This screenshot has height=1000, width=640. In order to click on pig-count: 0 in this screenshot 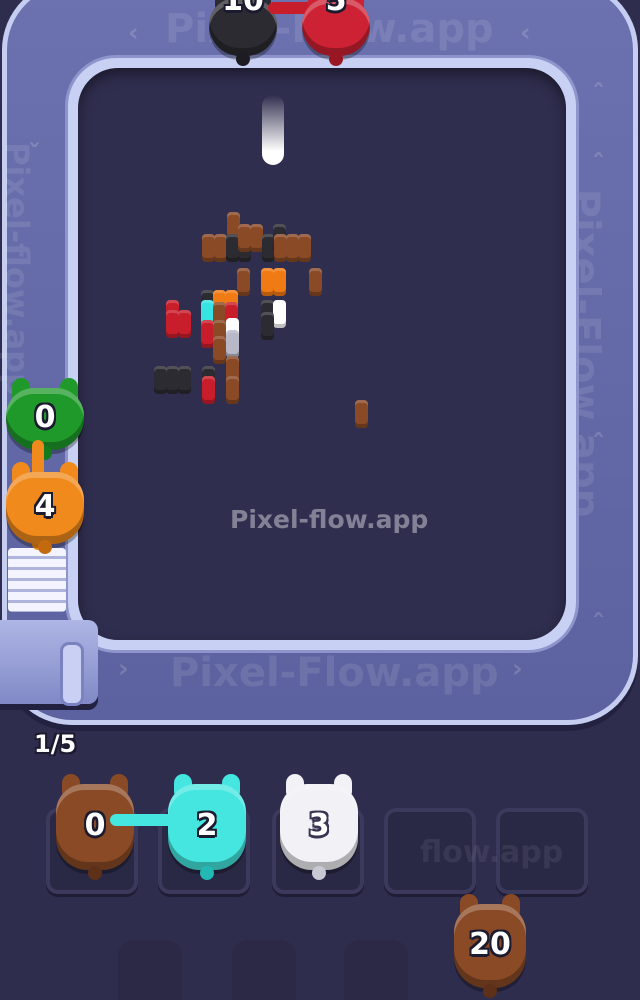, I will do `click(45, 417)`.